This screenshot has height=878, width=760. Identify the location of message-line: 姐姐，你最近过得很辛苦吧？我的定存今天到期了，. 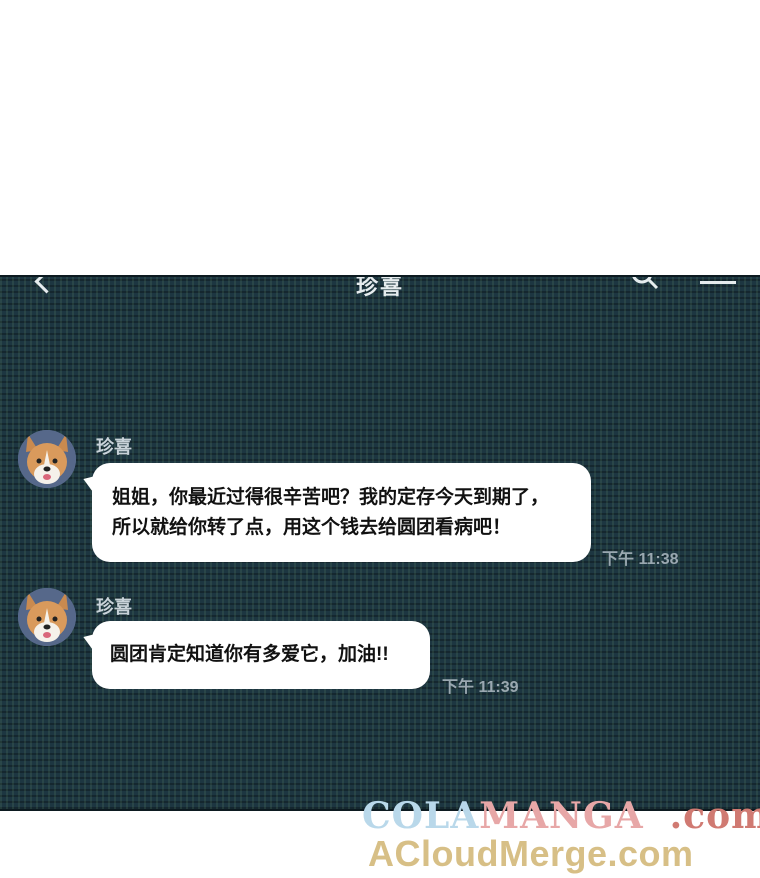
(331, 497).